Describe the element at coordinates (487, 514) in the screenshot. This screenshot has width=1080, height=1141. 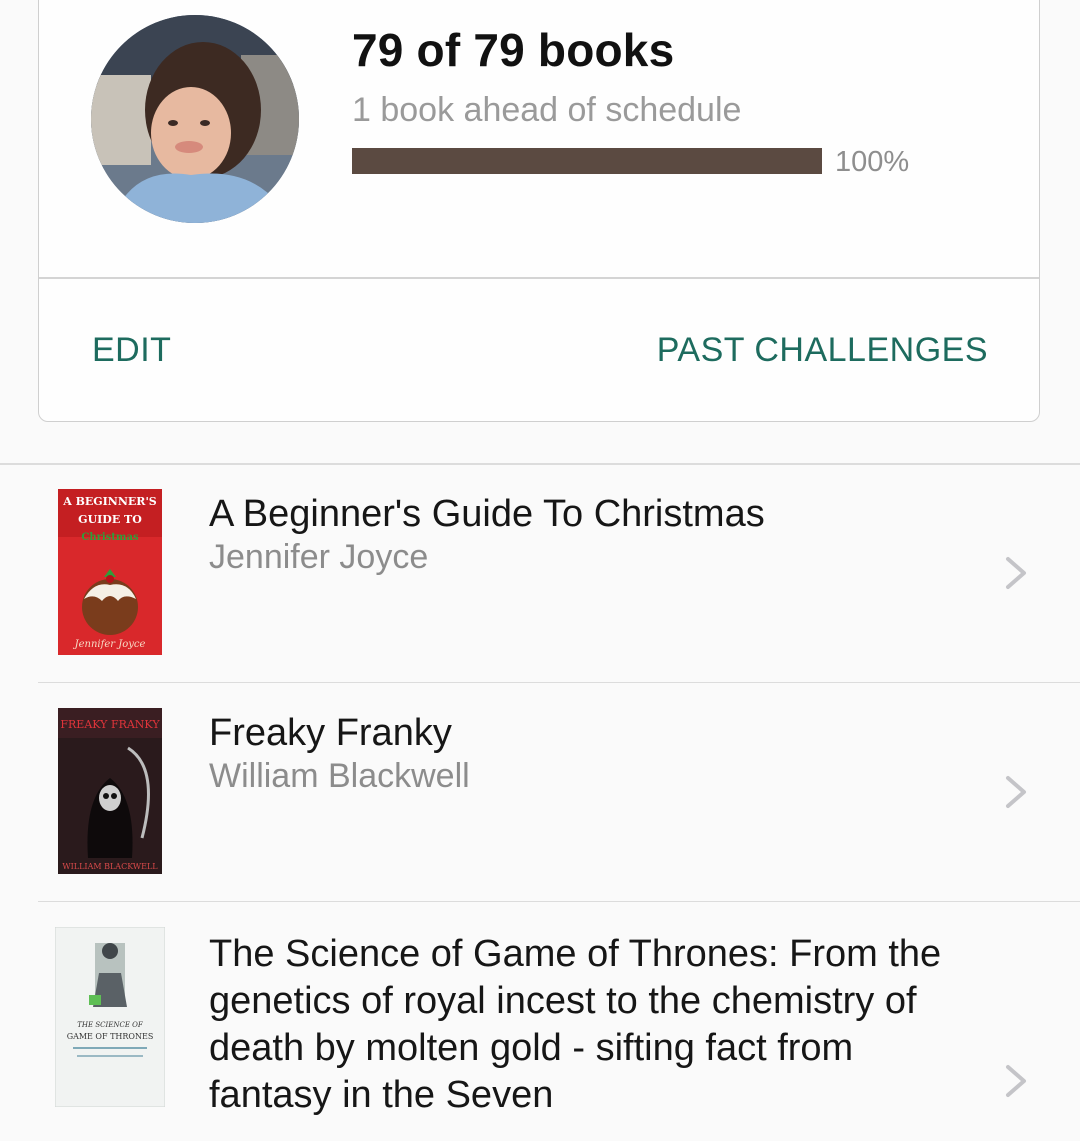
I see `book-title: A Beginner's Guide To Christmas` at that location.